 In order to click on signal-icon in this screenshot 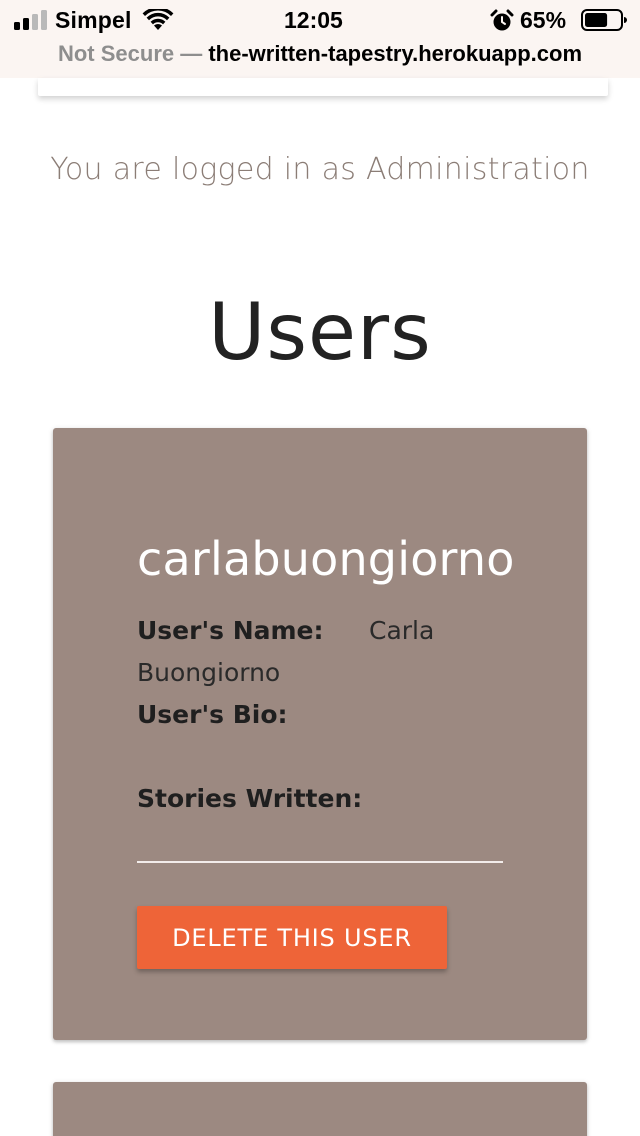, I will do `click(30, 20)`.